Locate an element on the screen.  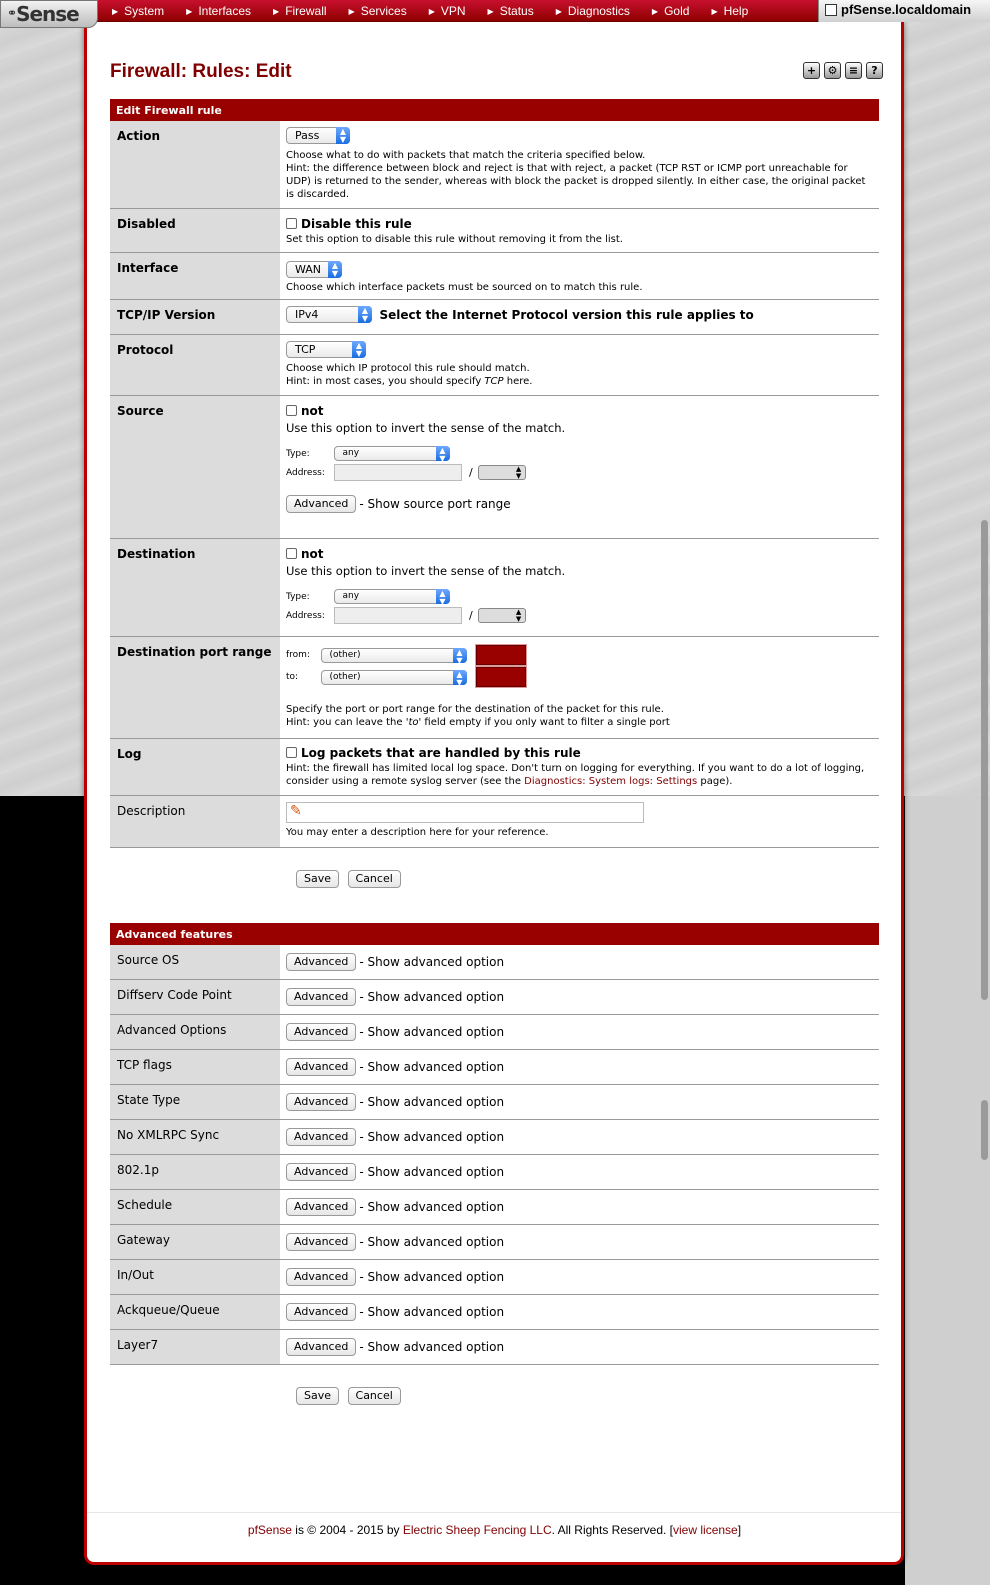
menu-status: ▶ Status is located at coordinates (511, 11).